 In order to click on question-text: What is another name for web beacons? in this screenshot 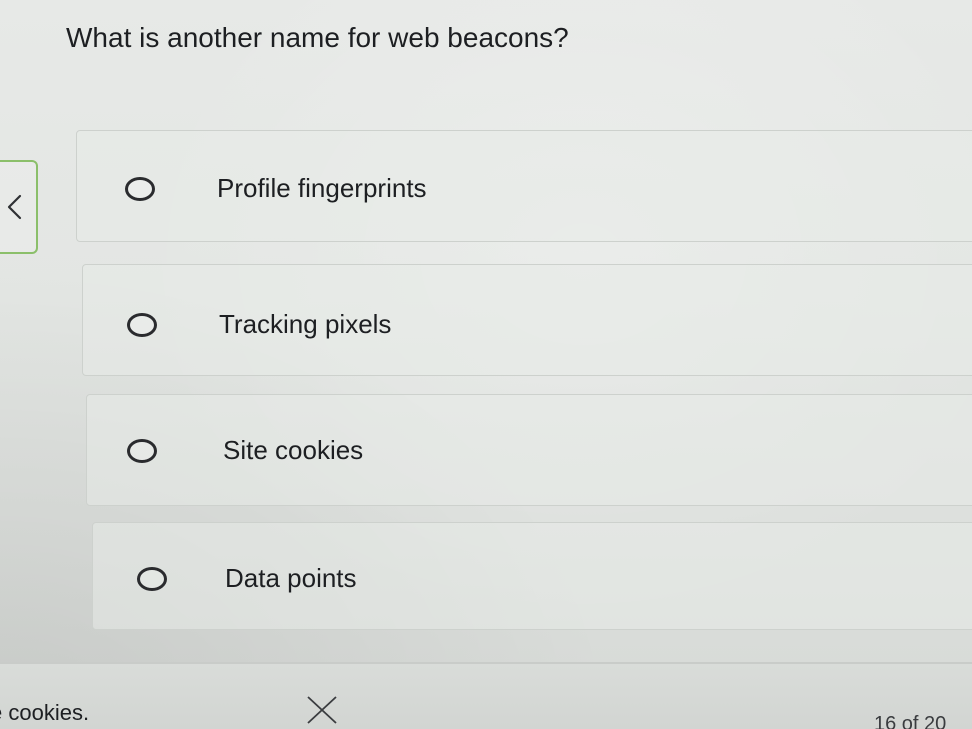, I will do `click(317, 37)`.